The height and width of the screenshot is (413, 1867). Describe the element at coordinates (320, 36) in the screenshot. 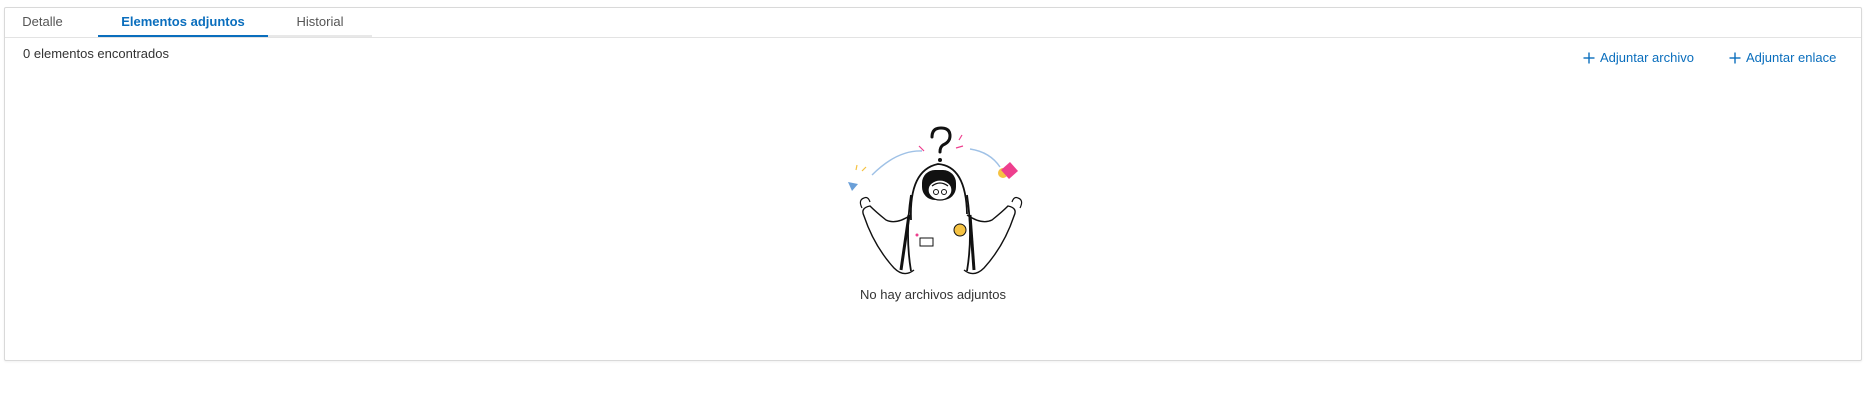

I see `tab-underline-track` at that location.